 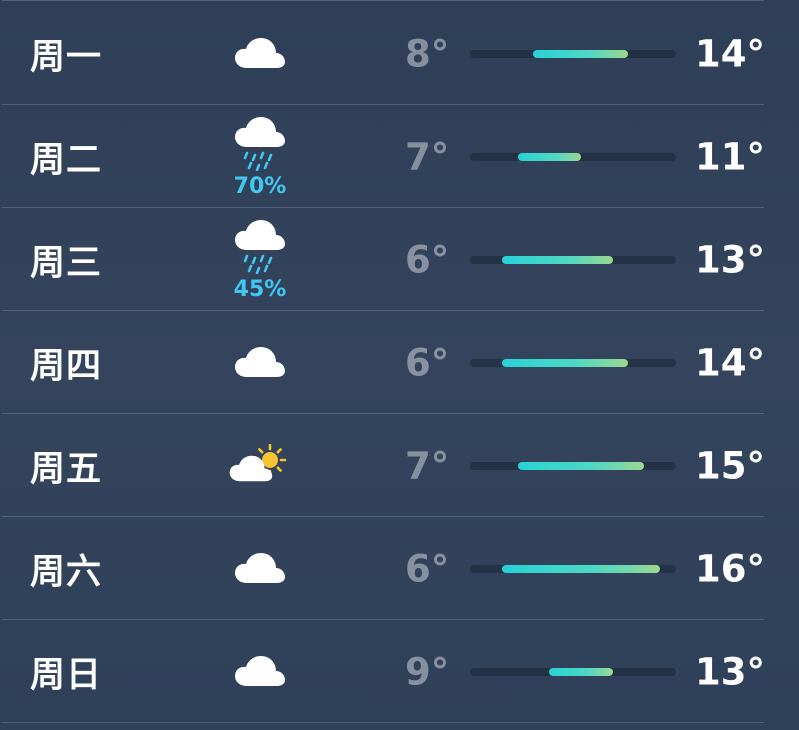 I want to click on day-label: 周日, so click(x=66, y=675).